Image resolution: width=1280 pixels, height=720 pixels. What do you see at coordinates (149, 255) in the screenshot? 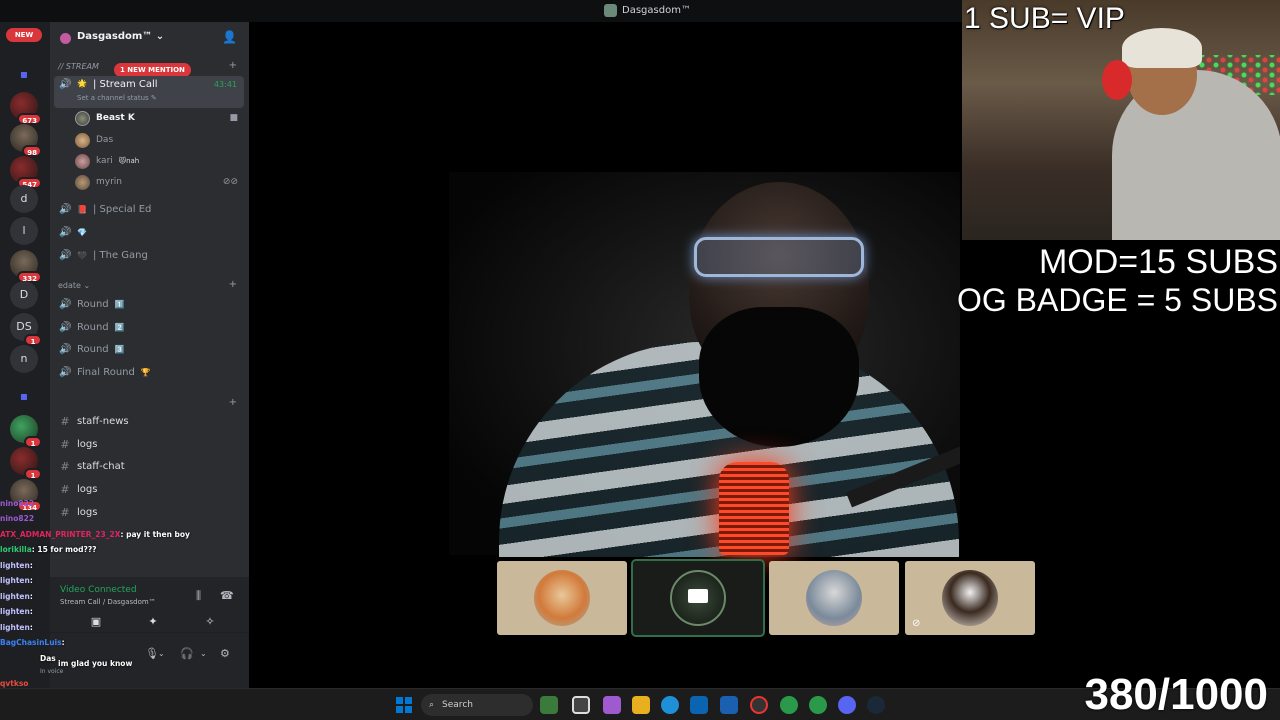
I see `channel-the-gang: 🔊 🖤 | The Gang` at bounding box center [149, 255].